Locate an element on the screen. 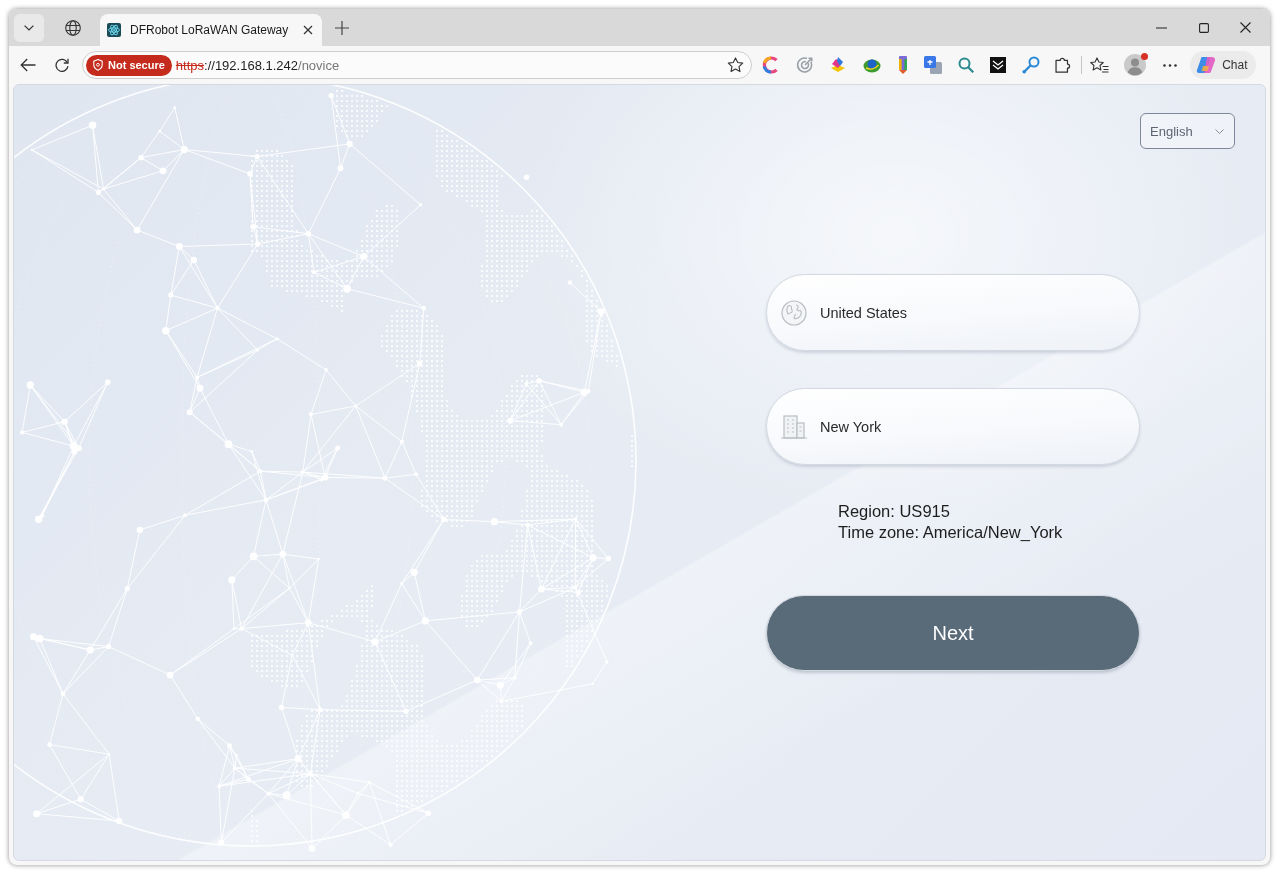 Image resolution: width=1280 pixels, height=874 pixels. maximize-icon is located at coordinates (1204, 27).